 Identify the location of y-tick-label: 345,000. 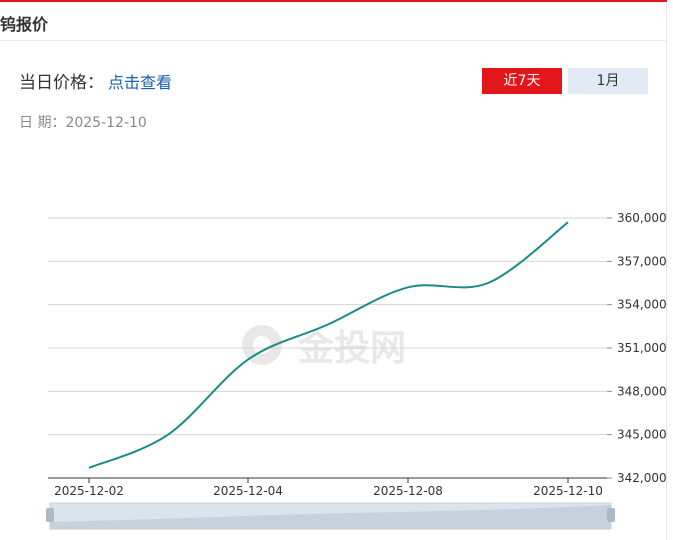
(642, 435).